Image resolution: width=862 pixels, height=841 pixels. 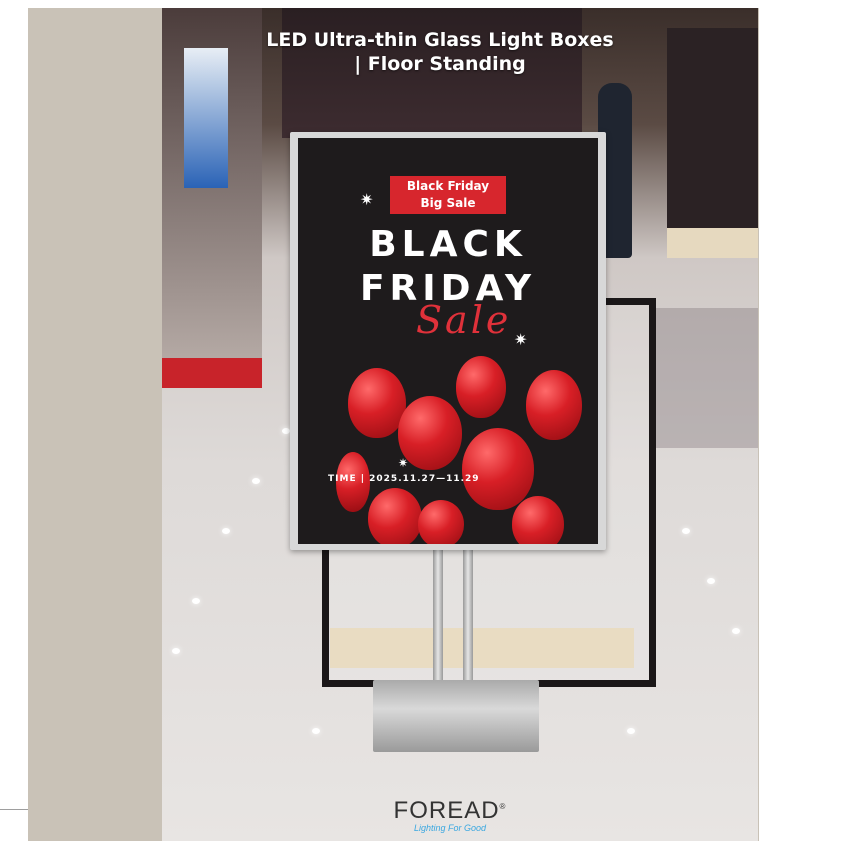 I want to click on logo-brand: FOREAD®, so click(x=450, y=811).